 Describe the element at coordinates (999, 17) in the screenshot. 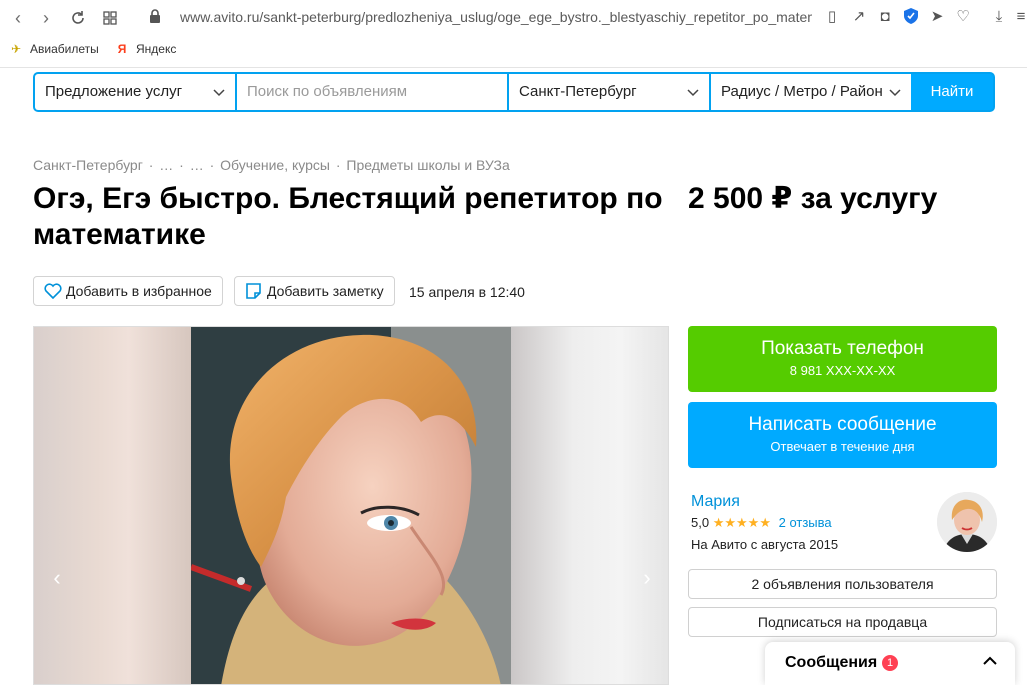

I see `download-icon: ⤓` at that location.